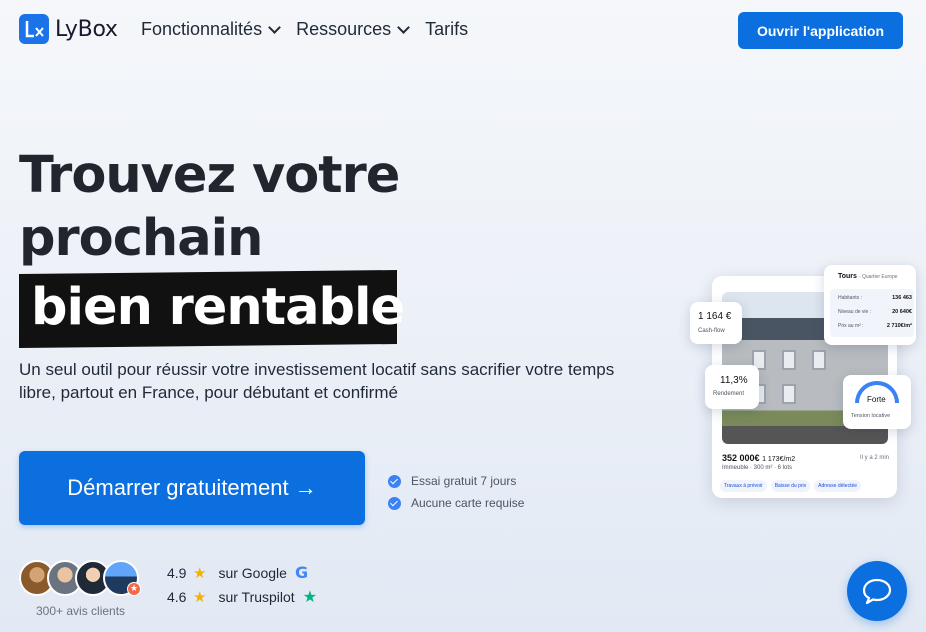  I want to click on city-title: Tours · Quartier Europe, so click(868, 276).